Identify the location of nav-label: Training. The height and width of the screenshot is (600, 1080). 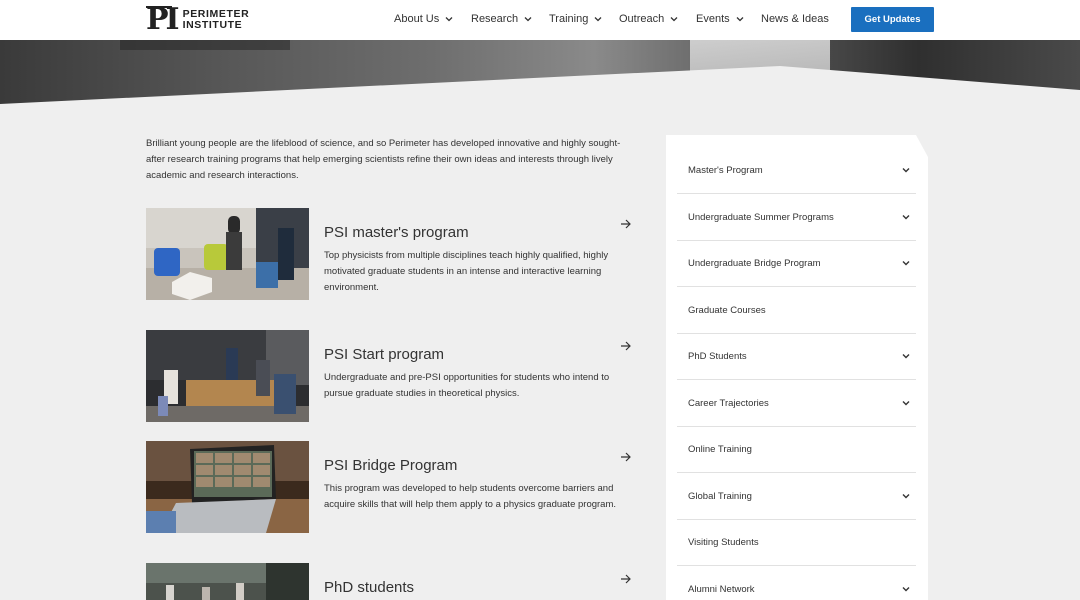
(569, 19).